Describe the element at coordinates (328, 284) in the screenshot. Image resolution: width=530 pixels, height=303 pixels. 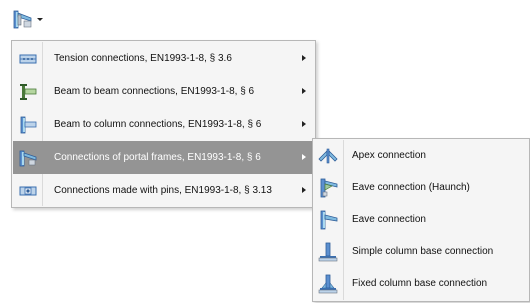
I see `fixed-base-icon` at that location.